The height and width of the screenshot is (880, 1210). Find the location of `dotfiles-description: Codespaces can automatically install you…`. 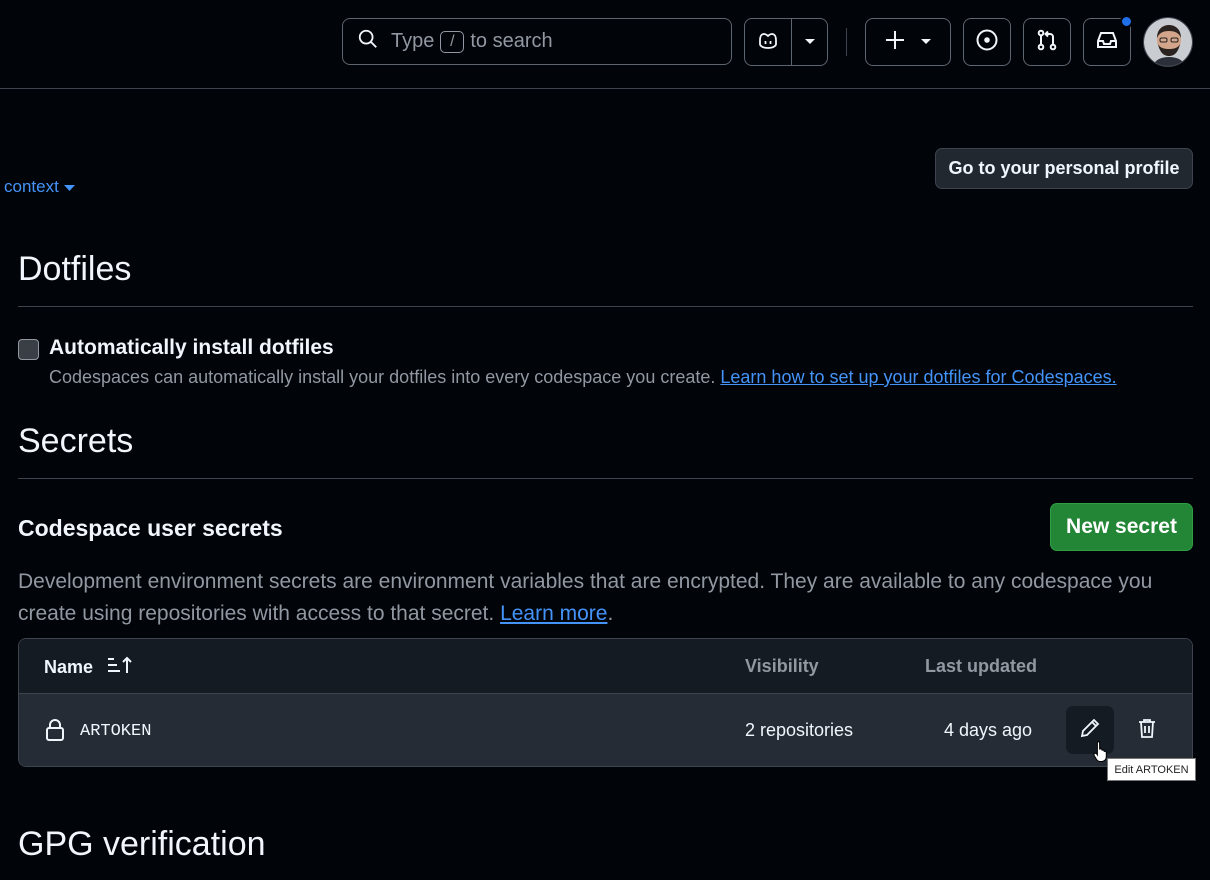

dotfiles-description: Codespaces can automatically install you… is located at coordinates (583, 377).